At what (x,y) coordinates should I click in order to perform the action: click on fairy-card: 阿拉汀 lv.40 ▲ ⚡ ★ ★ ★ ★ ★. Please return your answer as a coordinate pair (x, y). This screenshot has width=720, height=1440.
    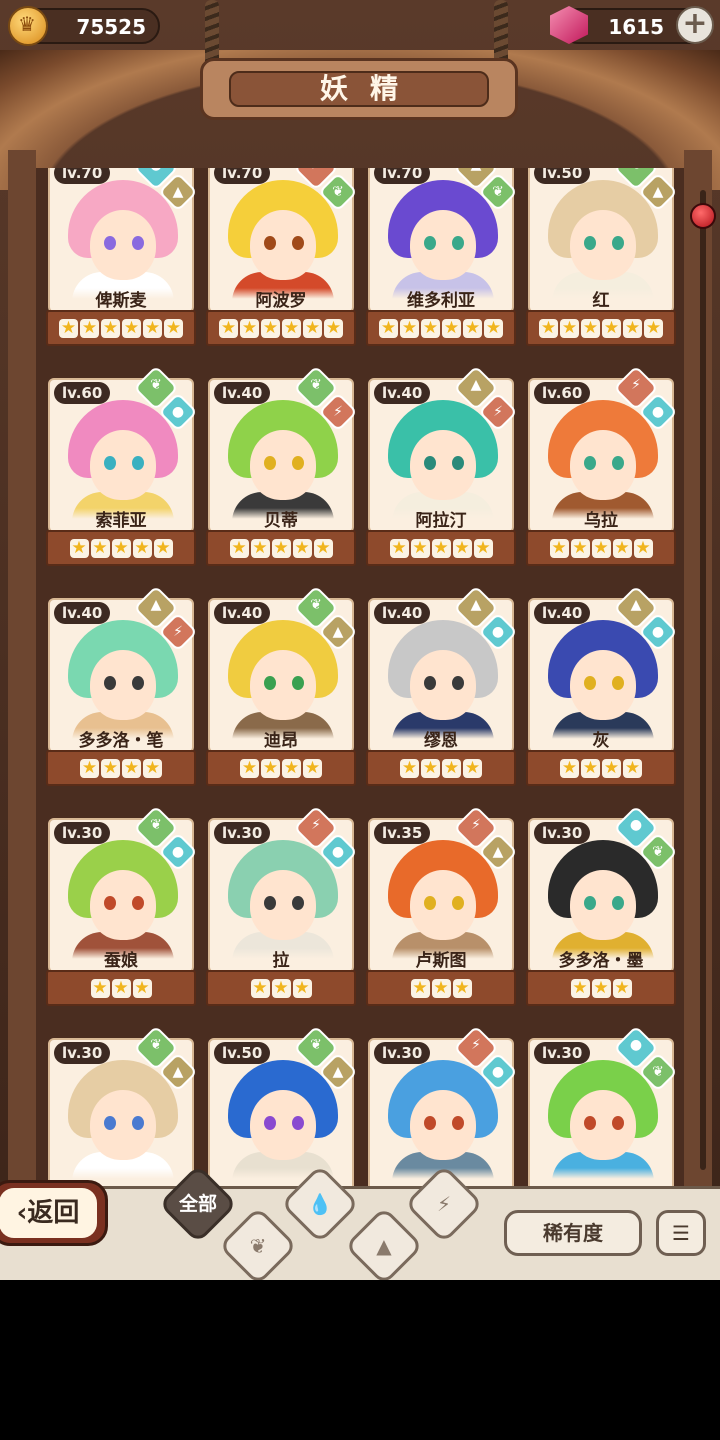
    Looking at the image, I should click on (442, 466).